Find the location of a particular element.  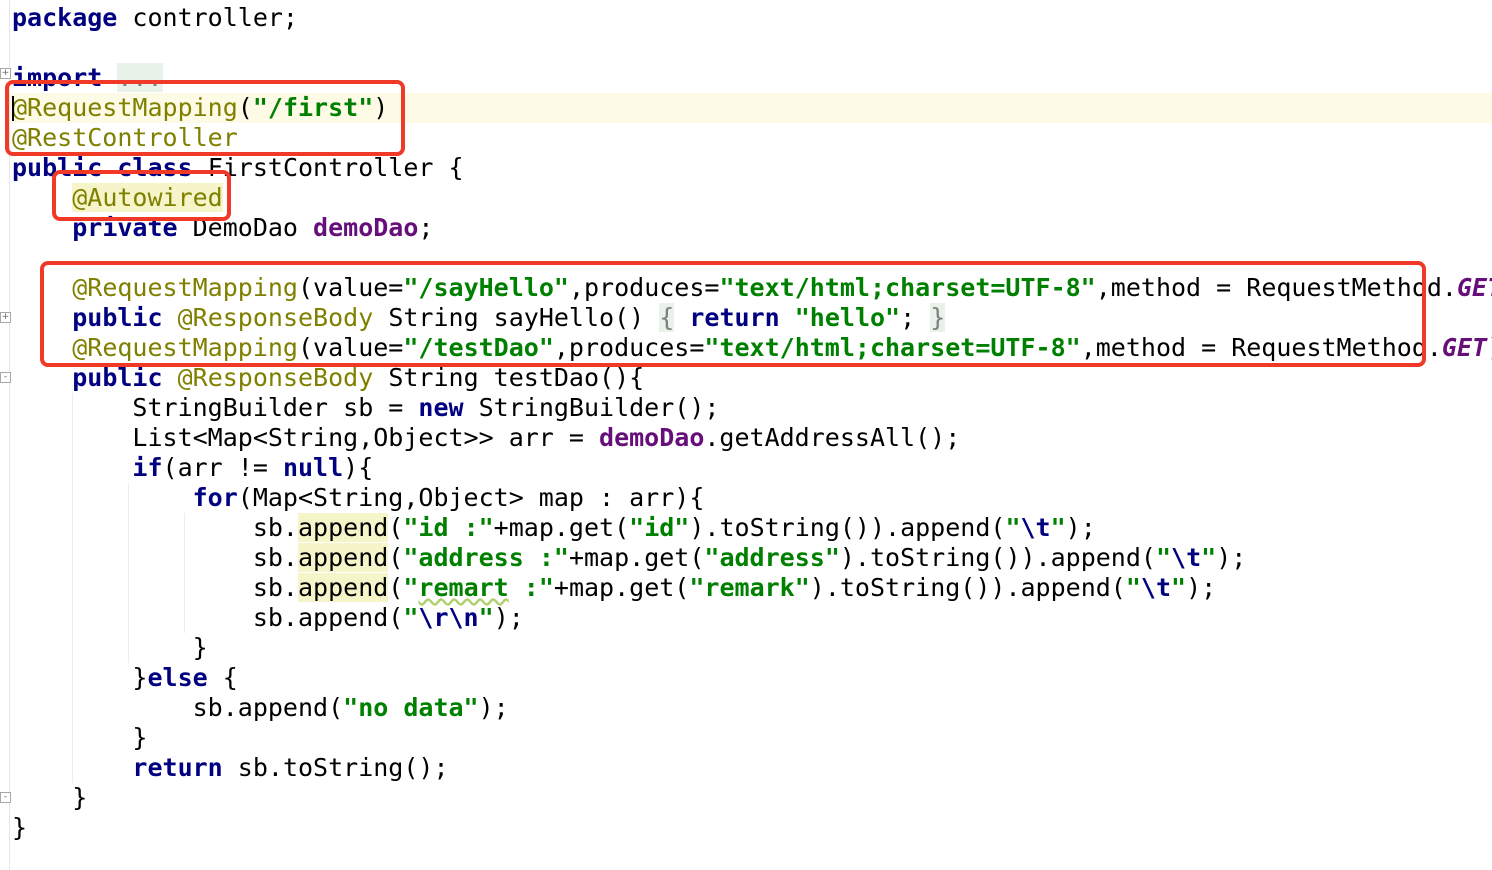

keyword: null is located at coordinates (313, 467).